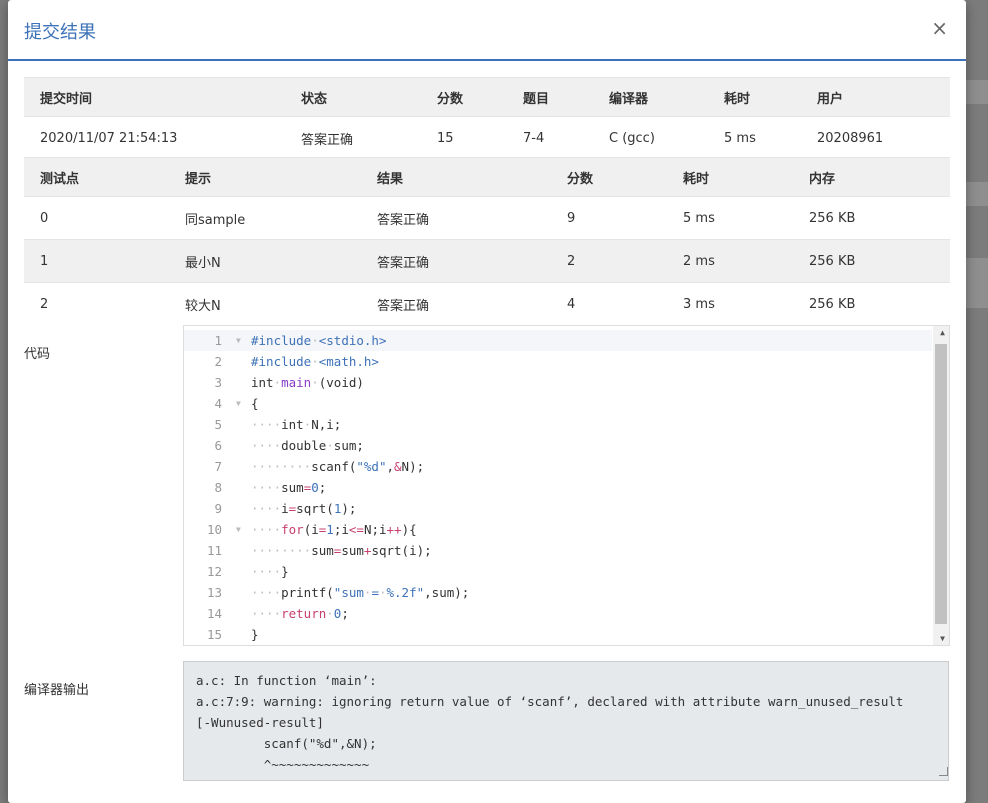 This screenshot has width=988, height=803. Describe the element at coordinates (558, 529) in the screenshot. I see `code-line: 10 ▼ ····for(i=1;i<=N;i++){` at that location.